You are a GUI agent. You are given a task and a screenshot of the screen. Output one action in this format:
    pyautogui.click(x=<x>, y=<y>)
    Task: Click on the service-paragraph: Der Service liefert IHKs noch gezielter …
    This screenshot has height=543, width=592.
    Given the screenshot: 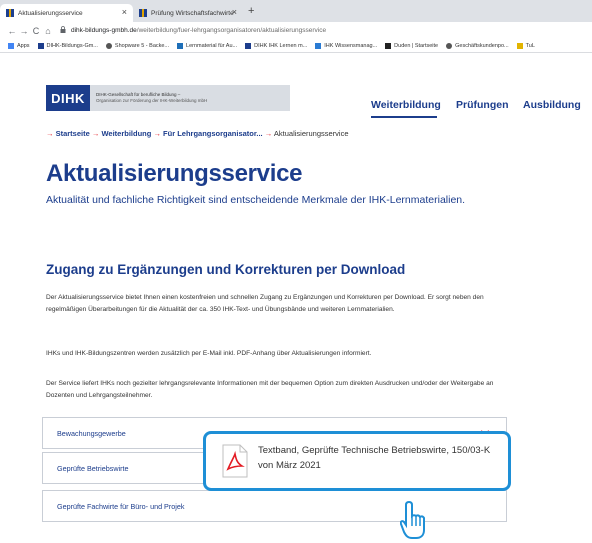 What is the action you would take?
    pyautogui.click(x=270, y=389)
    